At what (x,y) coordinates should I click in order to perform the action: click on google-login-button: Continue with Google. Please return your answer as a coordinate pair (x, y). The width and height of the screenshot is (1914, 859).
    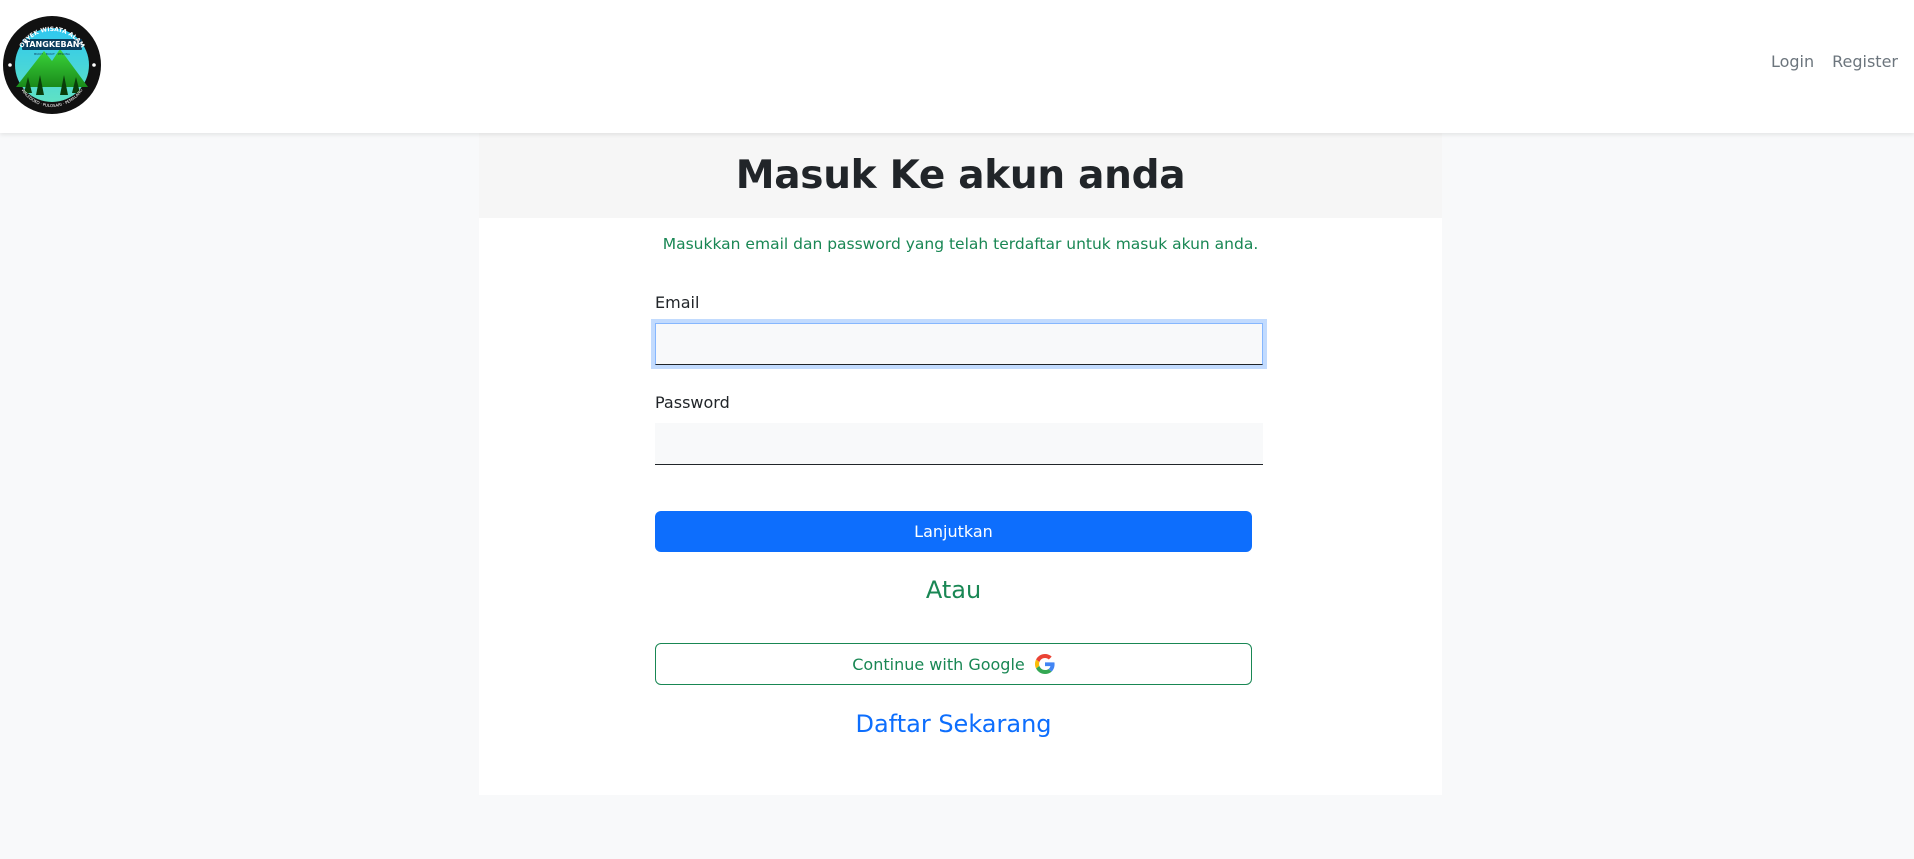
    Looking at the image, I should click on (953, 664).